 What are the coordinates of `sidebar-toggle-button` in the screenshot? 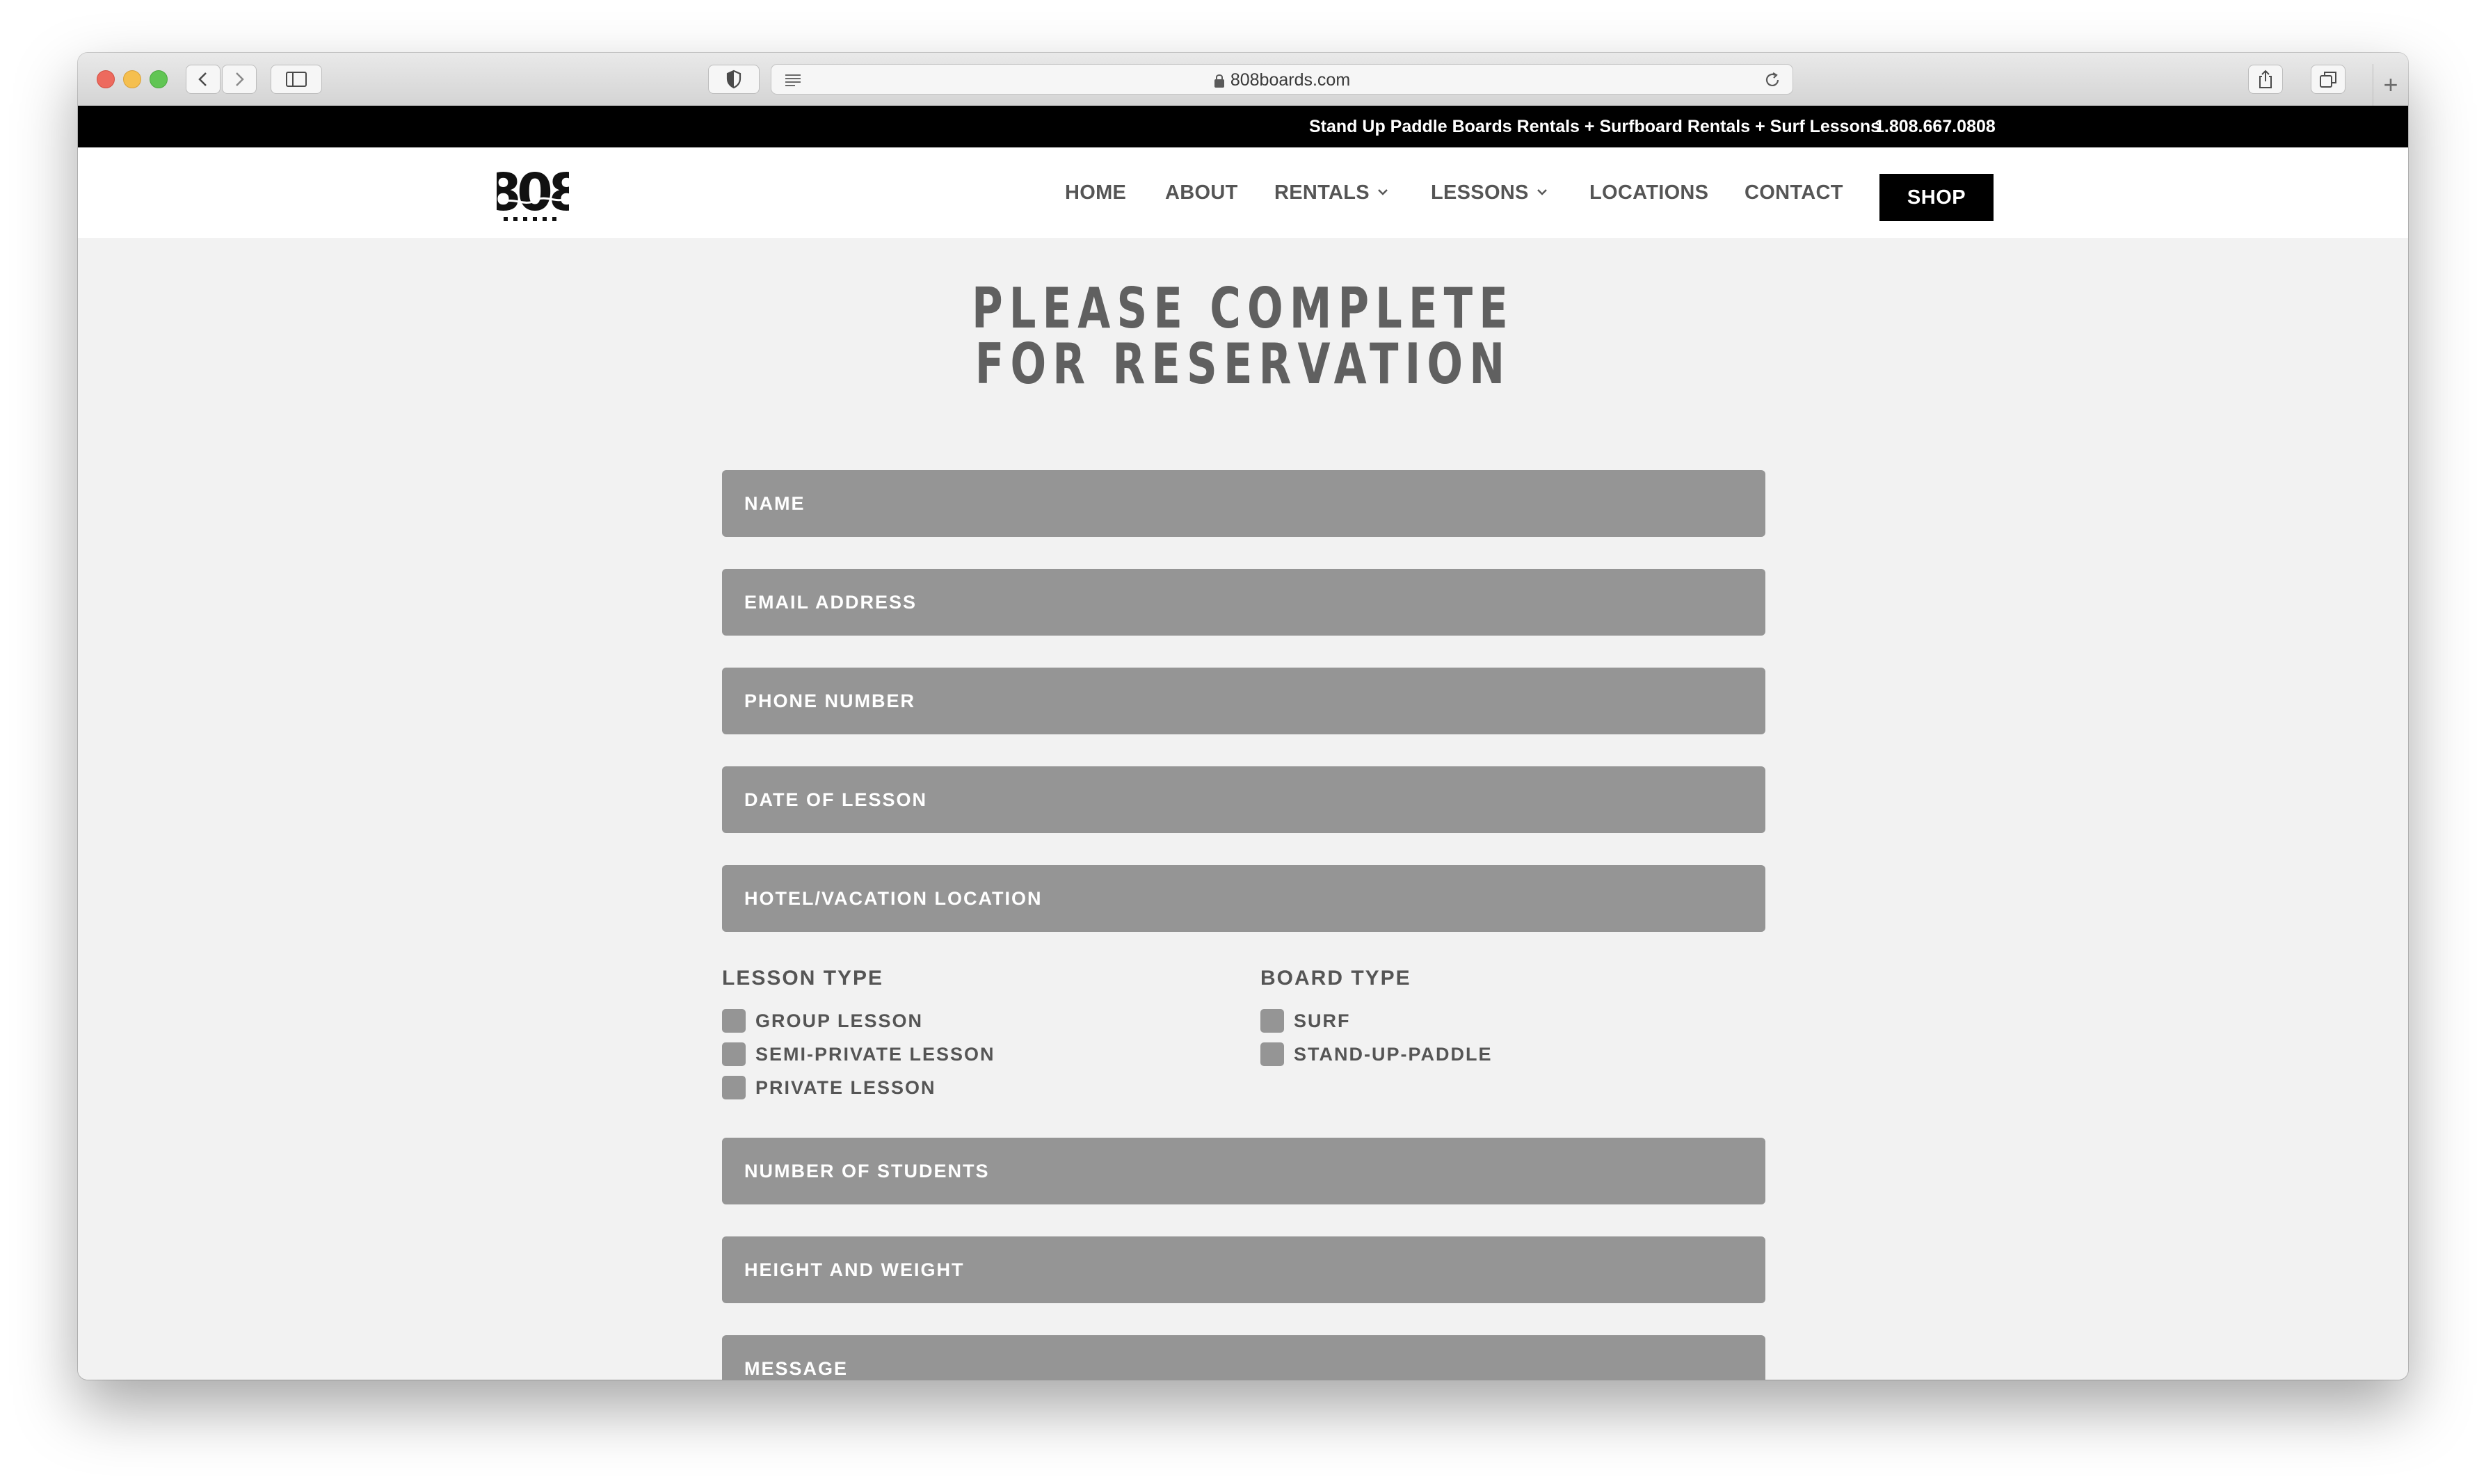 It's located at (296, 79).